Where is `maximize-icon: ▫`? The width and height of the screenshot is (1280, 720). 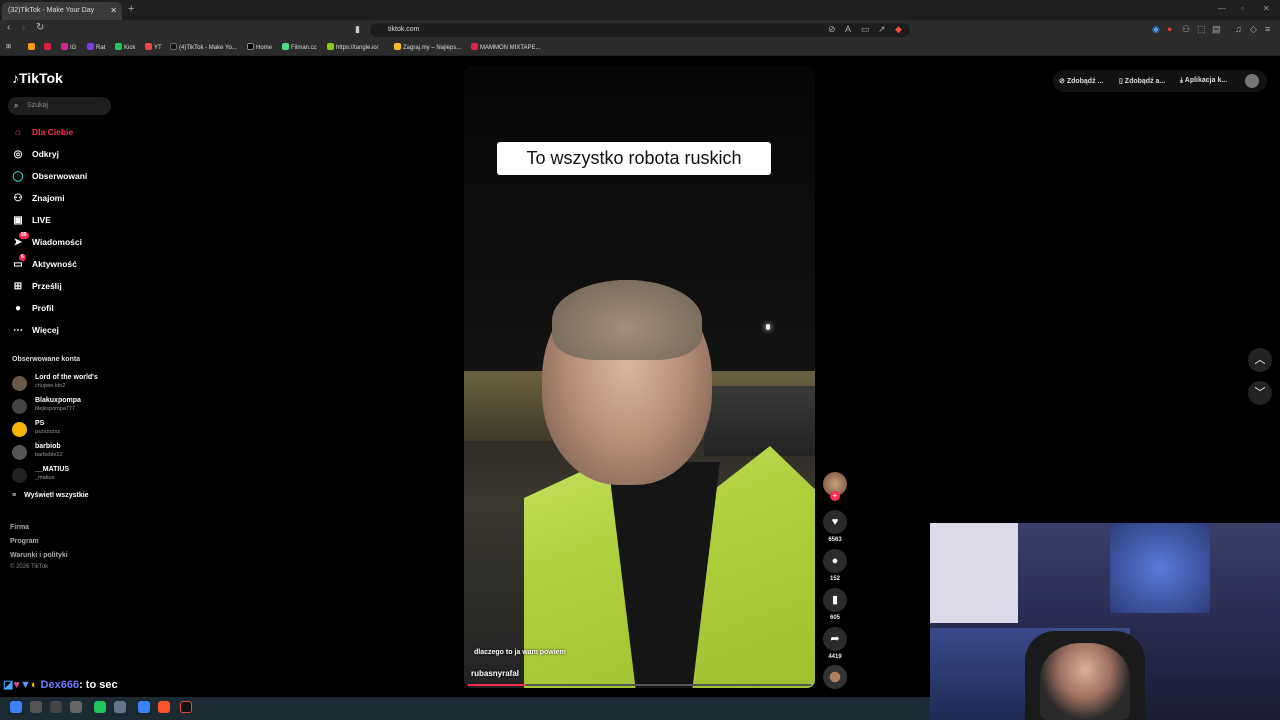 maximize-icon: ▫ is located at coordinates (1242, 8).